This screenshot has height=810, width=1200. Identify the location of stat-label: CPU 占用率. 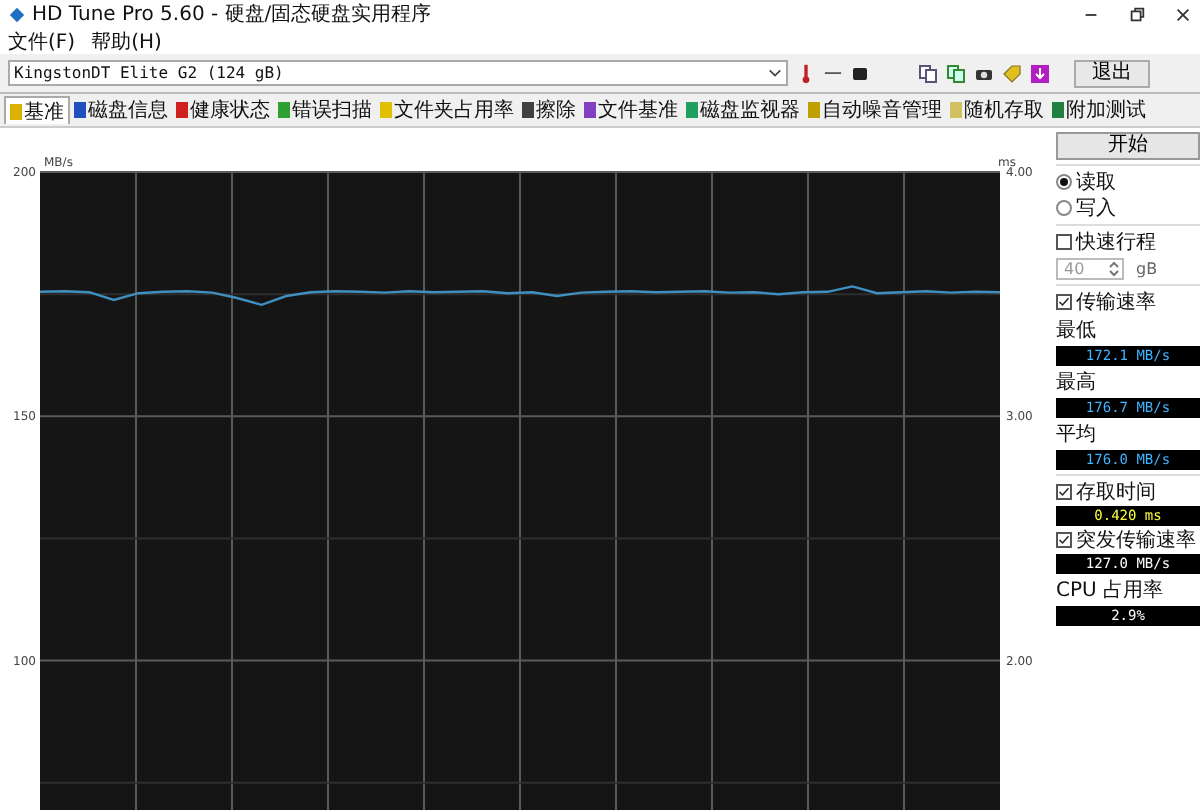
(1111, 590).